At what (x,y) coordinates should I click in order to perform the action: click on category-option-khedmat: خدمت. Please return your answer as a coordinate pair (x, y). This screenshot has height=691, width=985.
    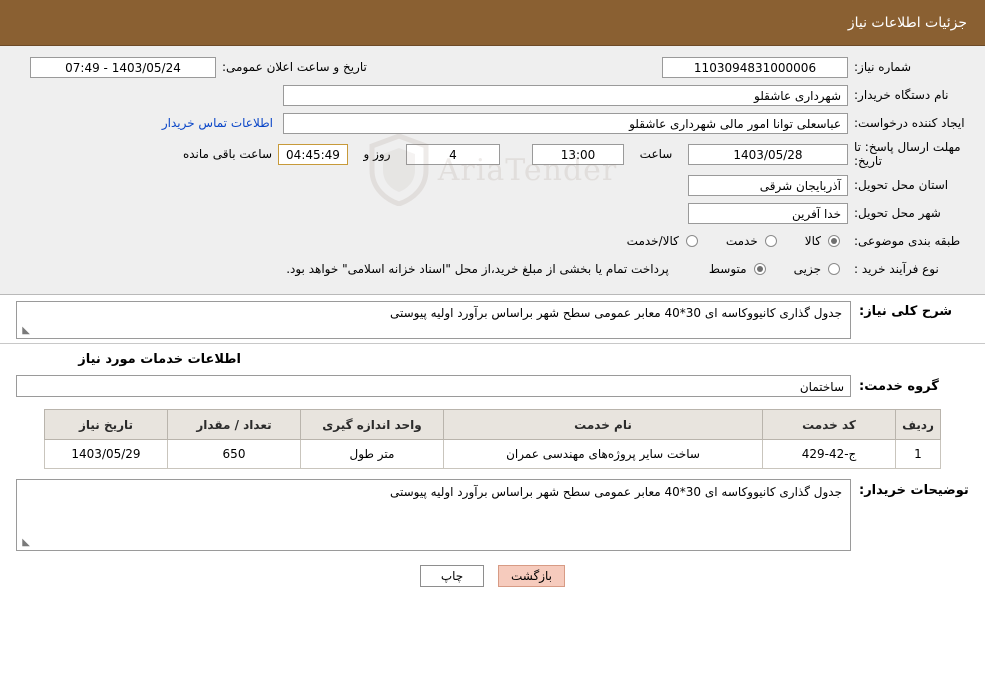
    Looking at the image, I should click on (752, 241).